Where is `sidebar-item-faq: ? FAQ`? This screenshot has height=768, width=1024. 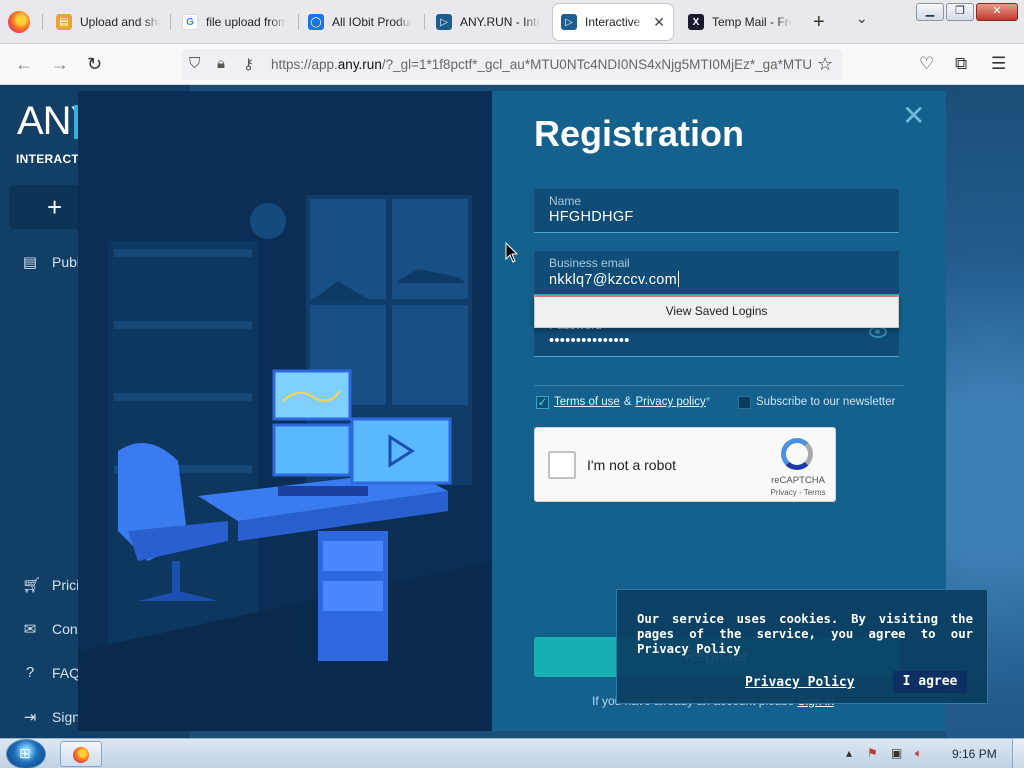 sidebar-item-faq: ? FAQ is located at coordinates (51, 672).